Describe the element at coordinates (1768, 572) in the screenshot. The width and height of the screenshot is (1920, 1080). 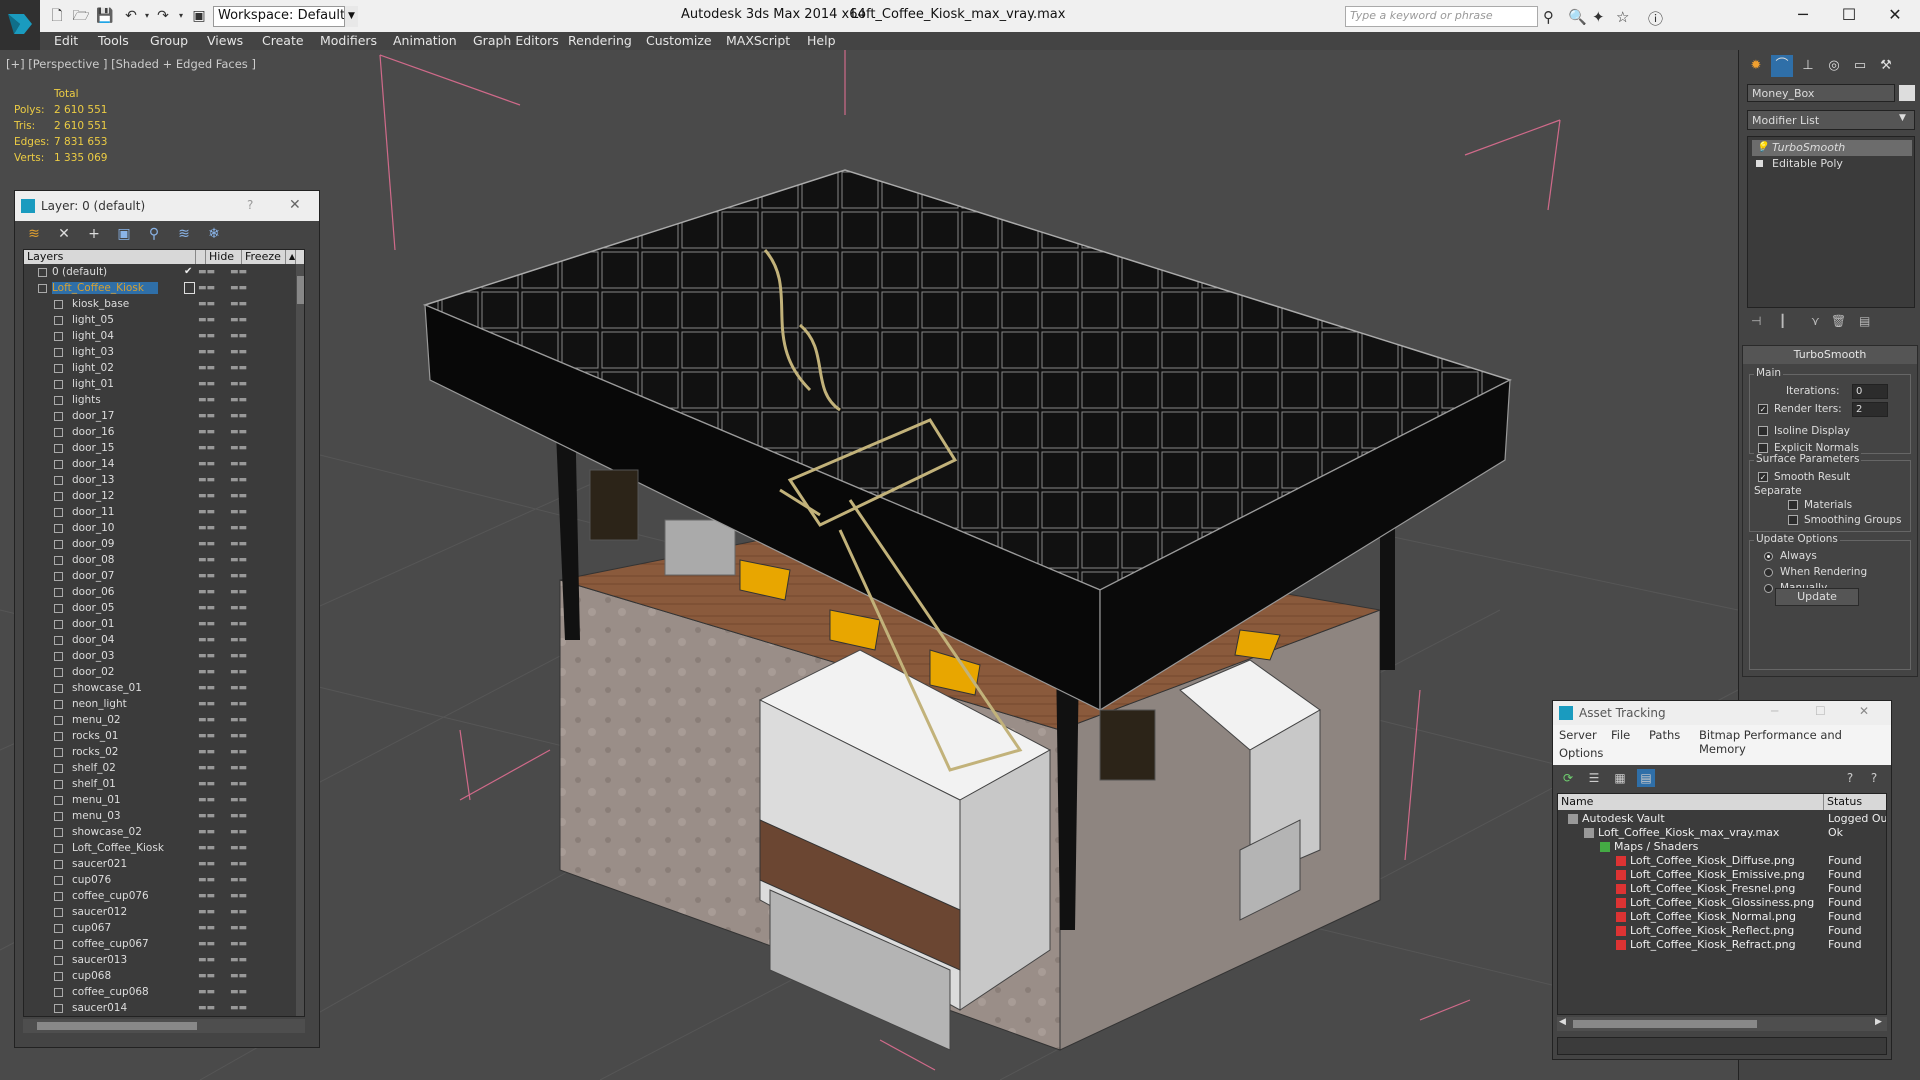
I see `when-rendering-radio` at that location.